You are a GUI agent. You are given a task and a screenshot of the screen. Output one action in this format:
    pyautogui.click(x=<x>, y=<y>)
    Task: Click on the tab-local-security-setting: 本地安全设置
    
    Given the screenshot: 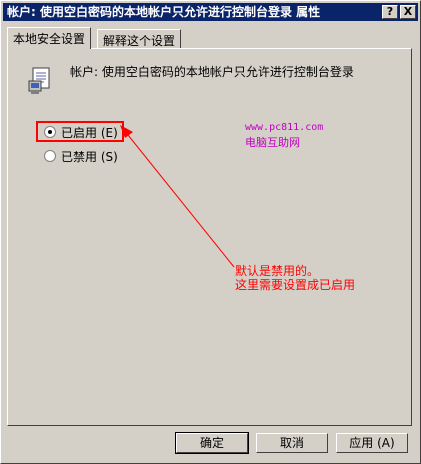 What is the action you would take?
    pyautogui.click(x=49, y=38)
    